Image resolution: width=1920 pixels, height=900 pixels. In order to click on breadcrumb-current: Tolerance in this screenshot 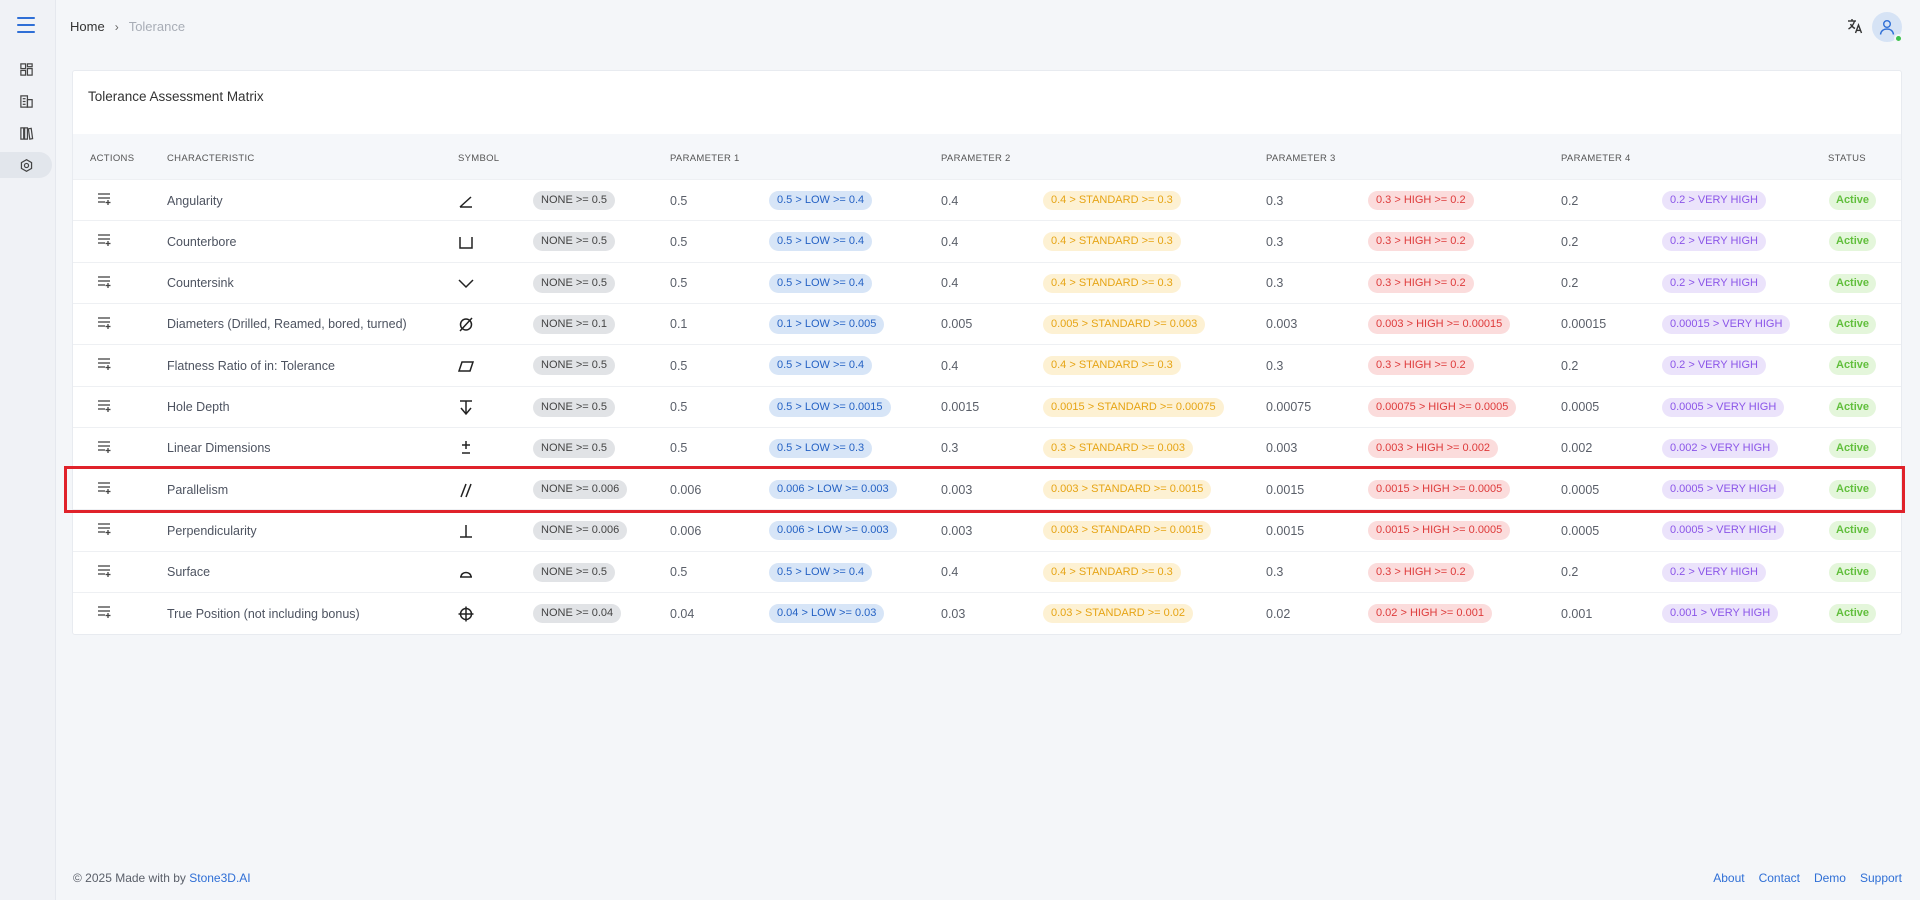, I will do `click(157, 26)`.